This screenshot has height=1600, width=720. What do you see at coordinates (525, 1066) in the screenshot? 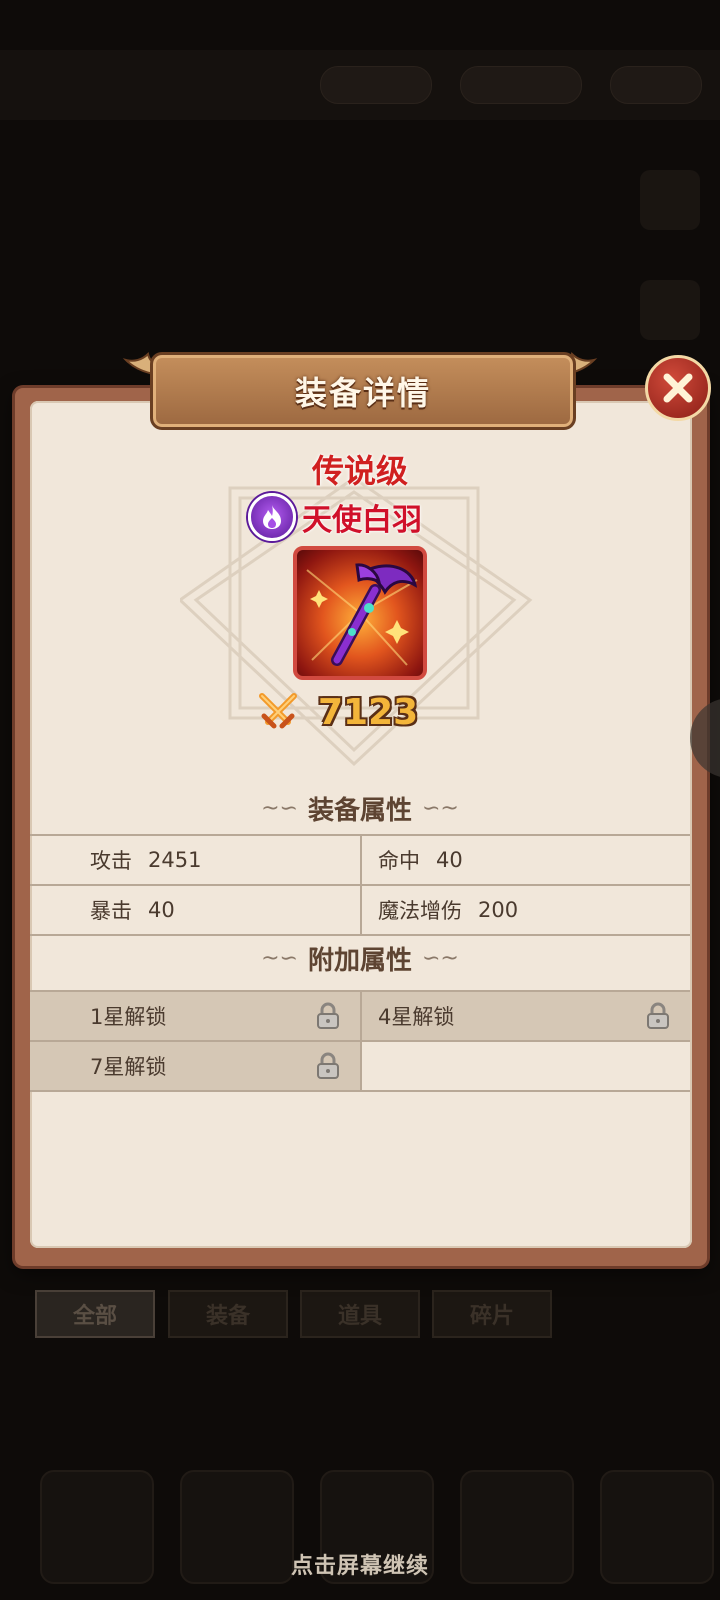
I see `empty-stat-cell` at bounding box center [525, 1066].